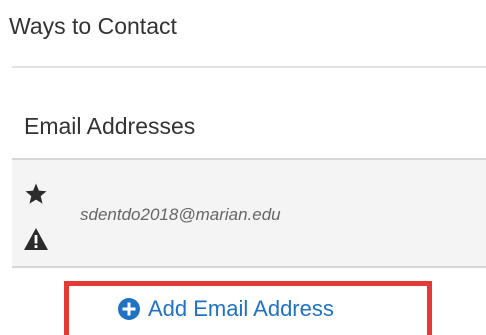 The width and height of the screenshot is (486, 335). Describe the element at coordinates (36, 194) in the screenshot. I see `star-icon` at that location.